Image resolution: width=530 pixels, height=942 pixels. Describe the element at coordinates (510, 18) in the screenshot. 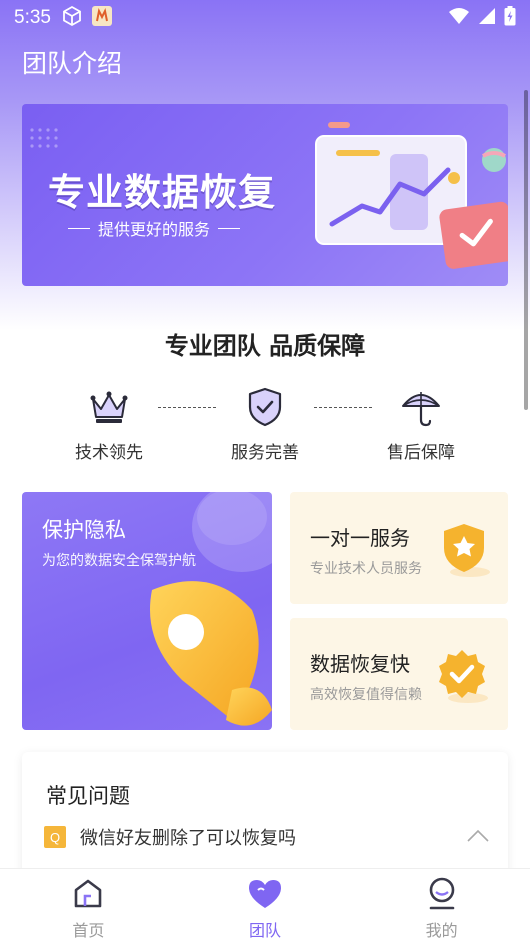

I see `battery-icon` at that location.